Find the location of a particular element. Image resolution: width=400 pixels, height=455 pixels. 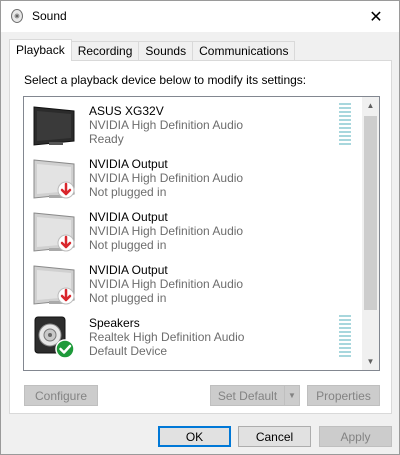

cancel-button: Cancel is located at coordinates (274, 436).